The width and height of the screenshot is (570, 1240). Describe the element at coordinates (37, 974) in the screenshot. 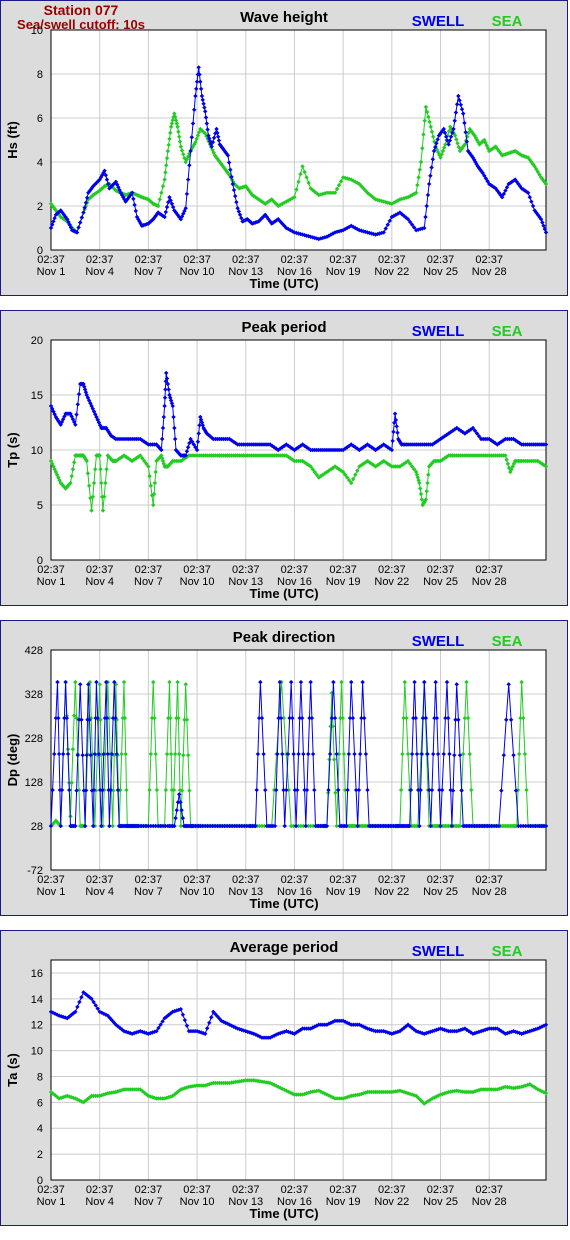

I see `y-tick-label: 16` at that location.